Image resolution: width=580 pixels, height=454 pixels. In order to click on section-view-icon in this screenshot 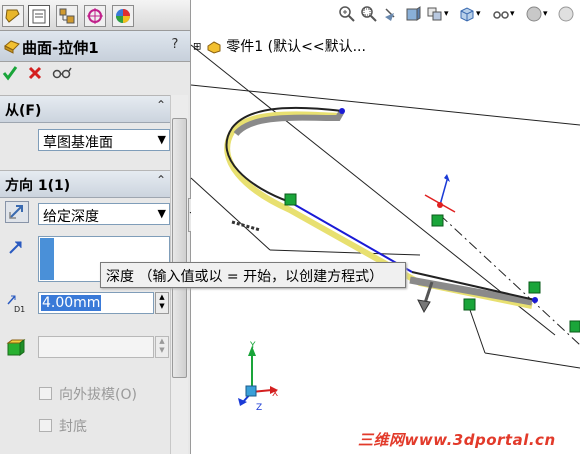, I will do `click(413, 14)`.